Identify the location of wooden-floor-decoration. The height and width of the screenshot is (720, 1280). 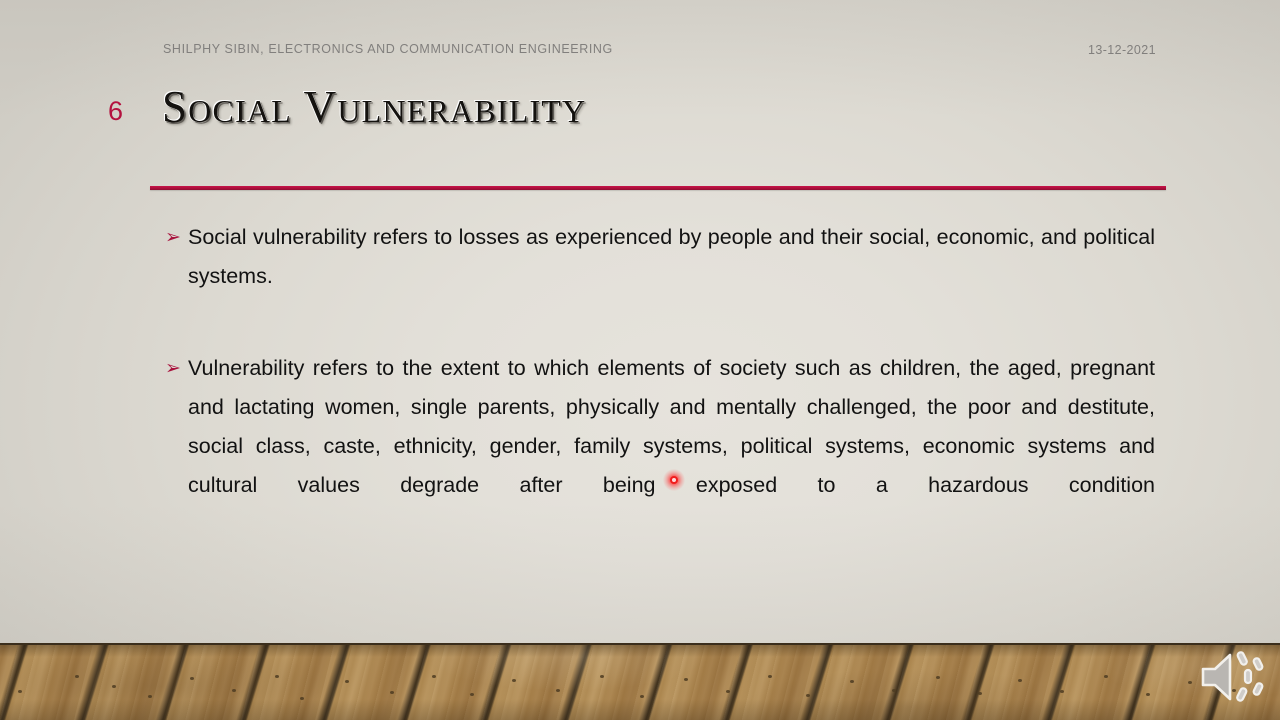
(640, 681).